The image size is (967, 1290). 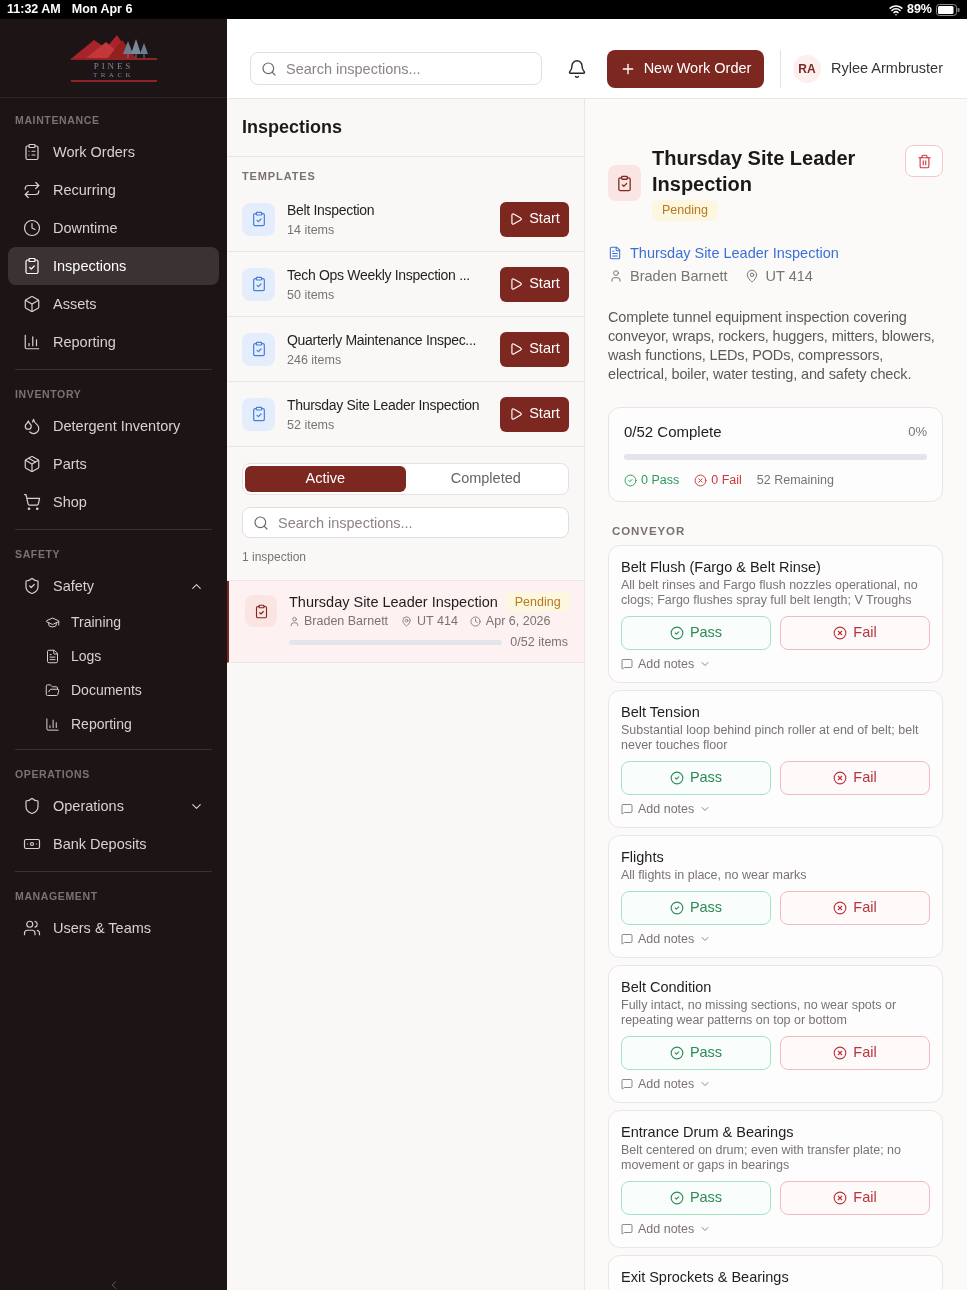 I want to click on user-name: Rylee Armbruster, so click(x=887, y=68).